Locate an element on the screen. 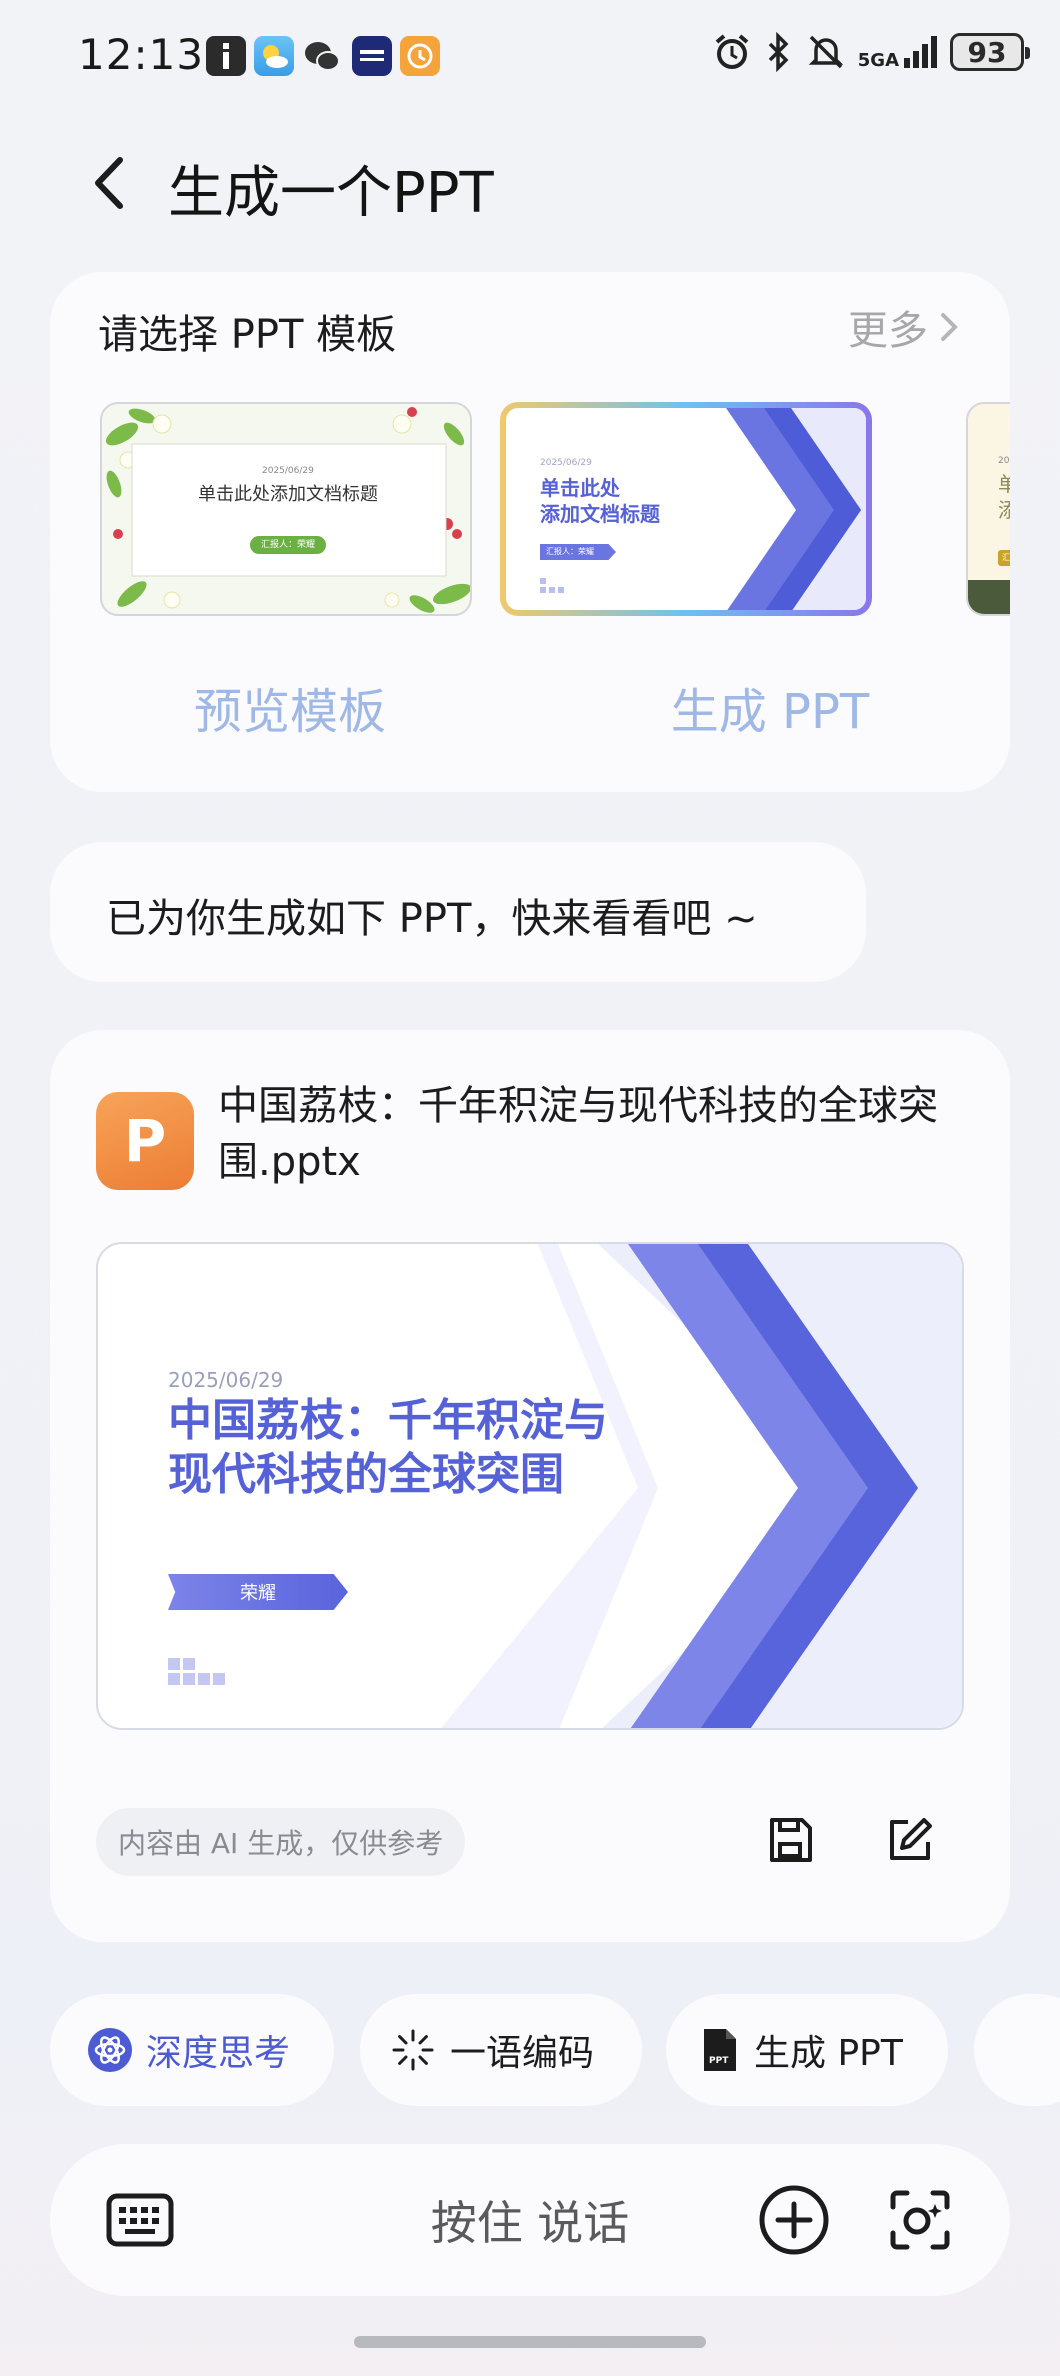 This screenshot has height=2376, width=1060. template-3-footer is located at coordinates (989, 597).